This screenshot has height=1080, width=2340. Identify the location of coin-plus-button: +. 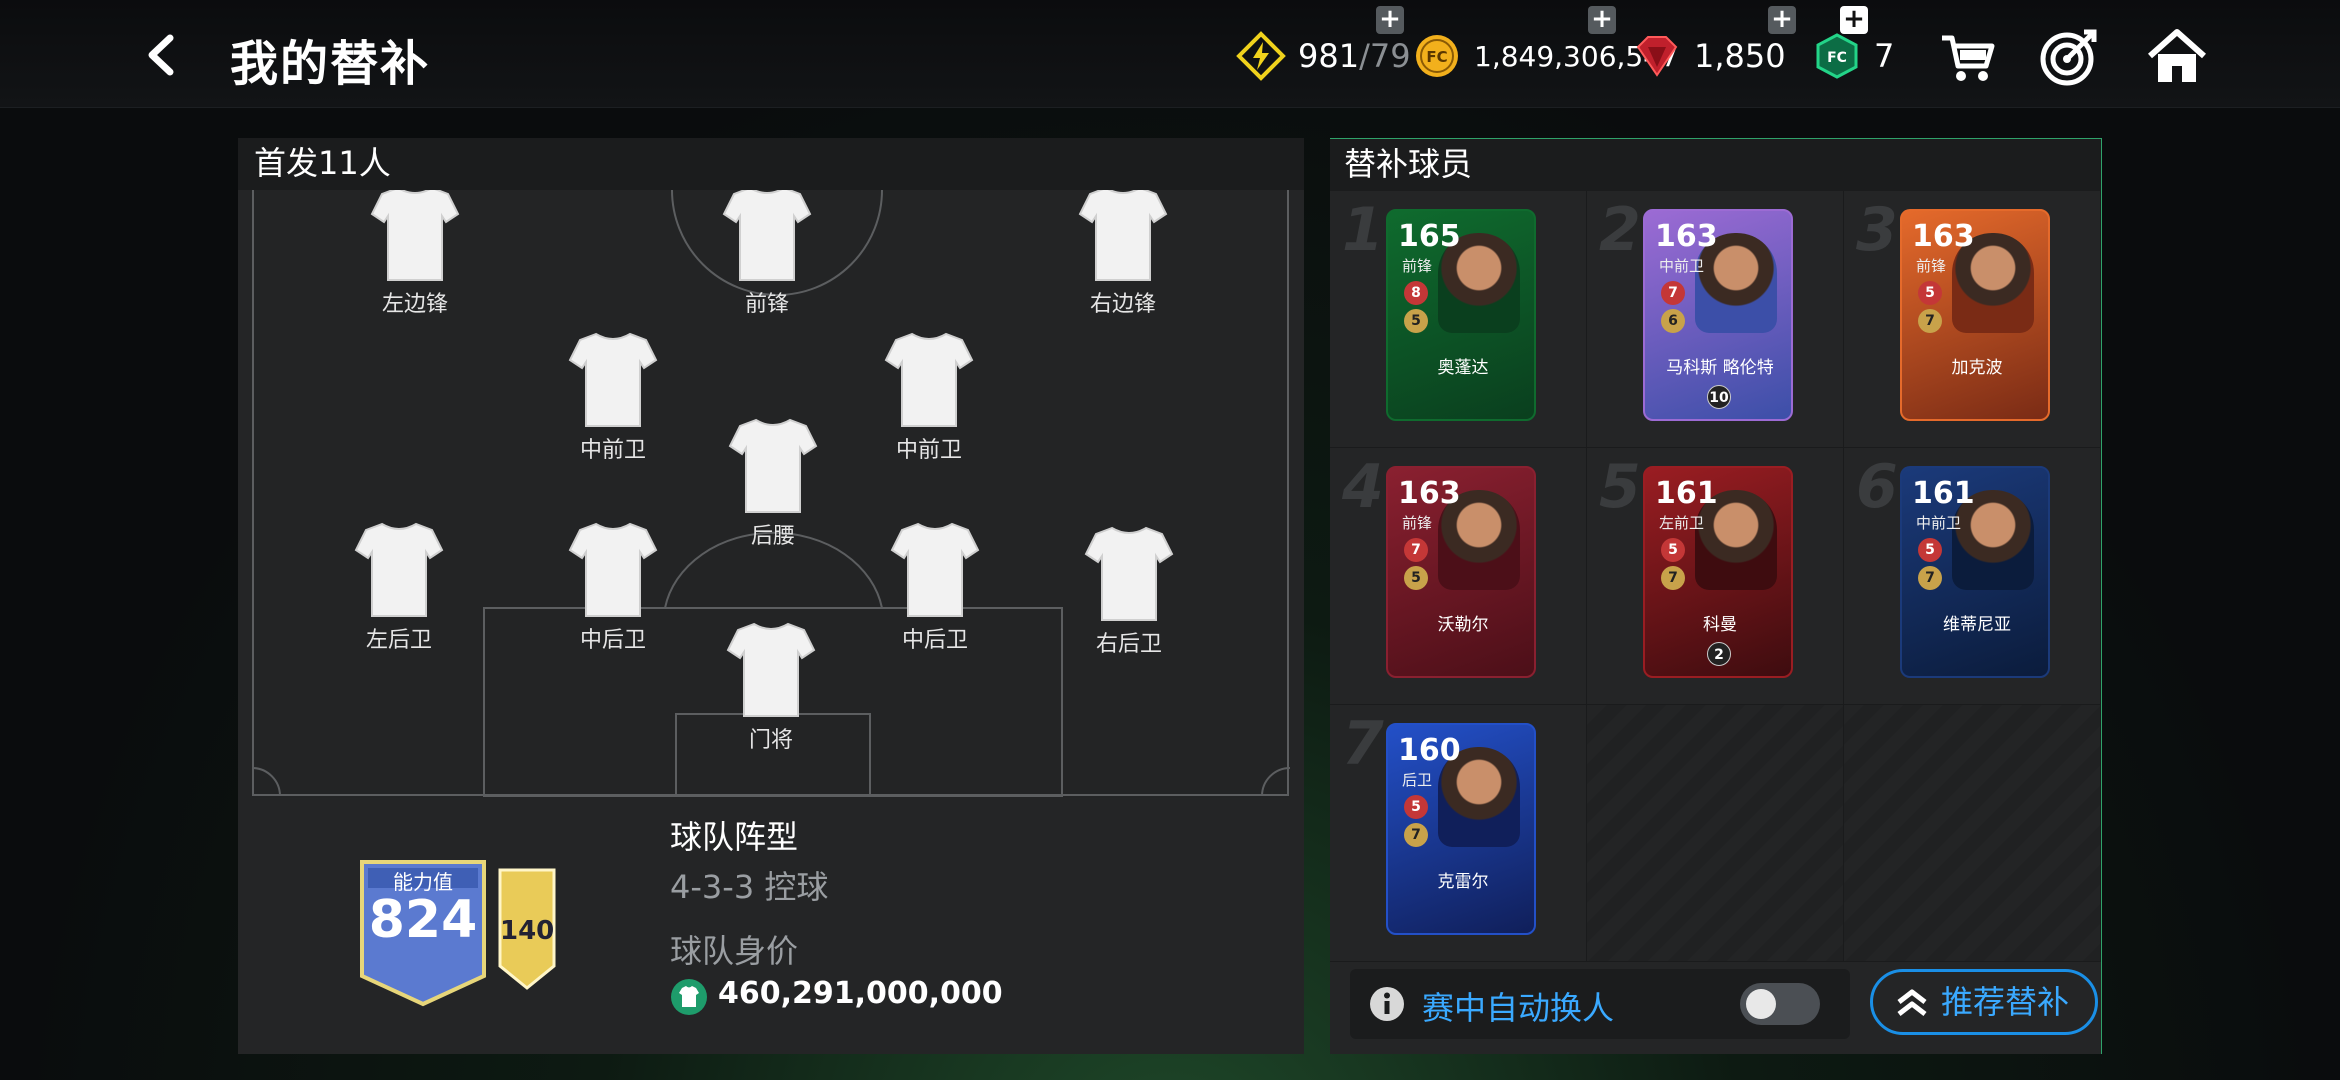
(1602, 20).